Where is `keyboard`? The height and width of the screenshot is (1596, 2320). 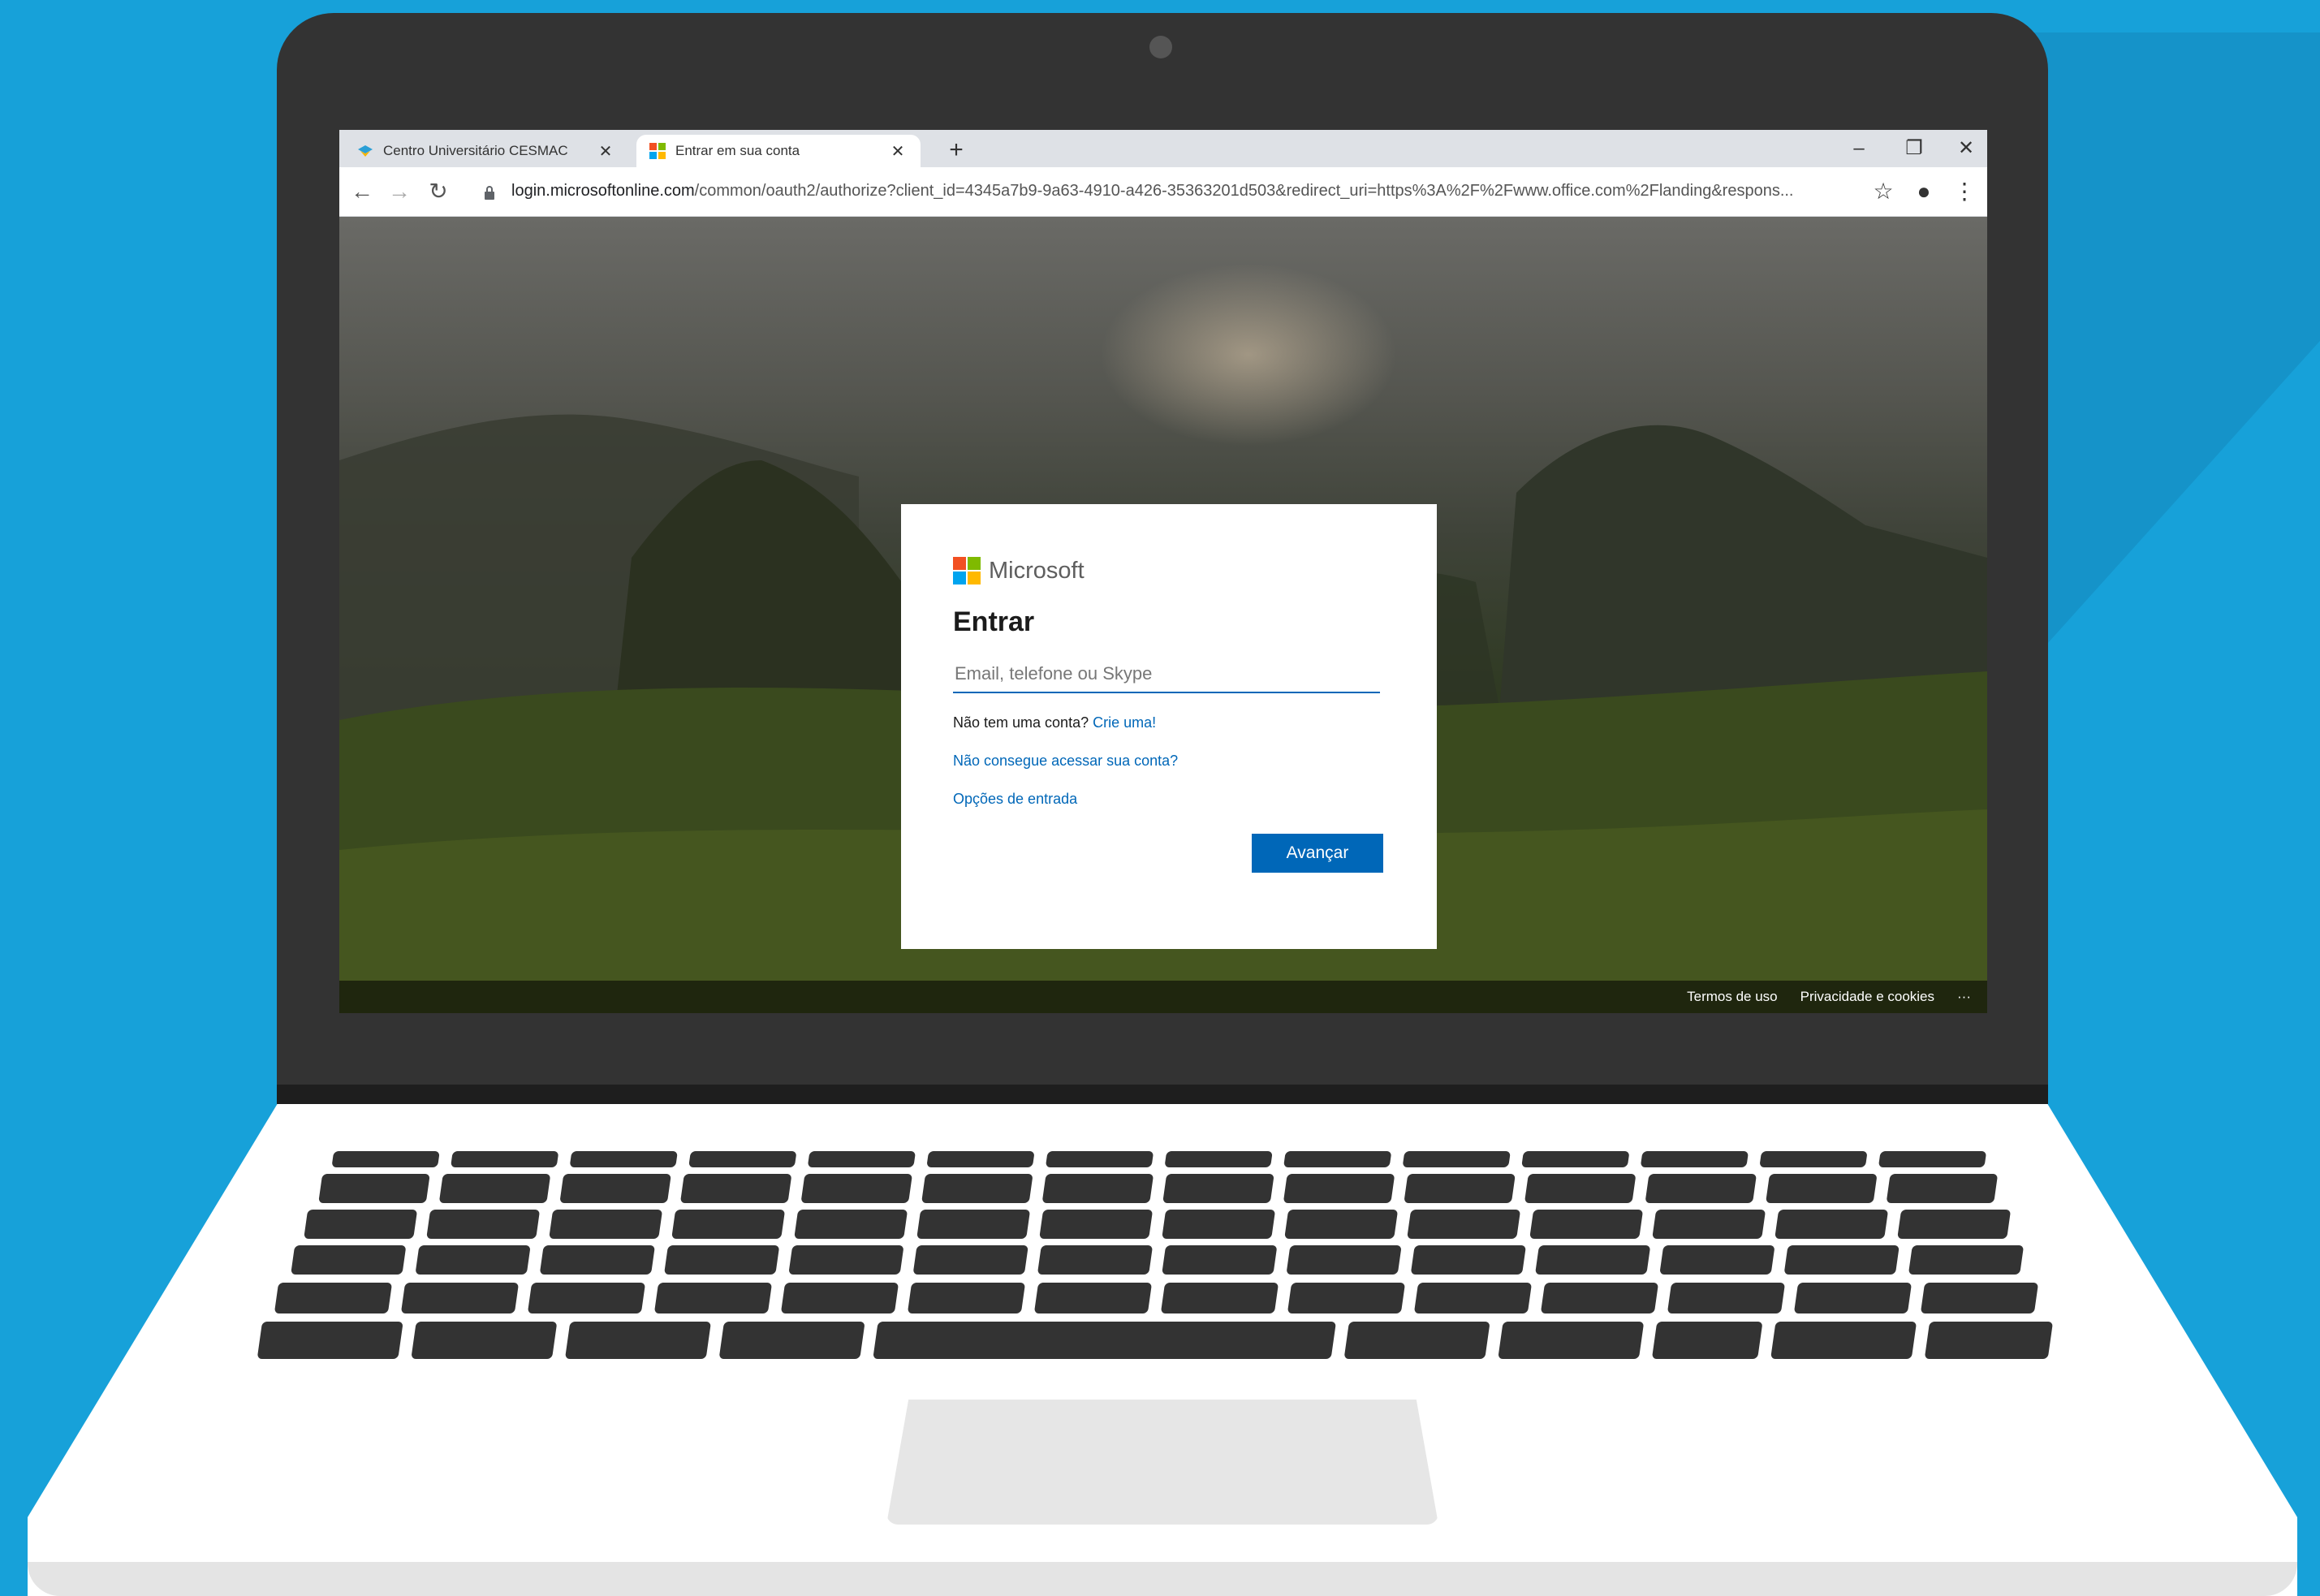 keyboard is located at coordinates (1155, 1255).